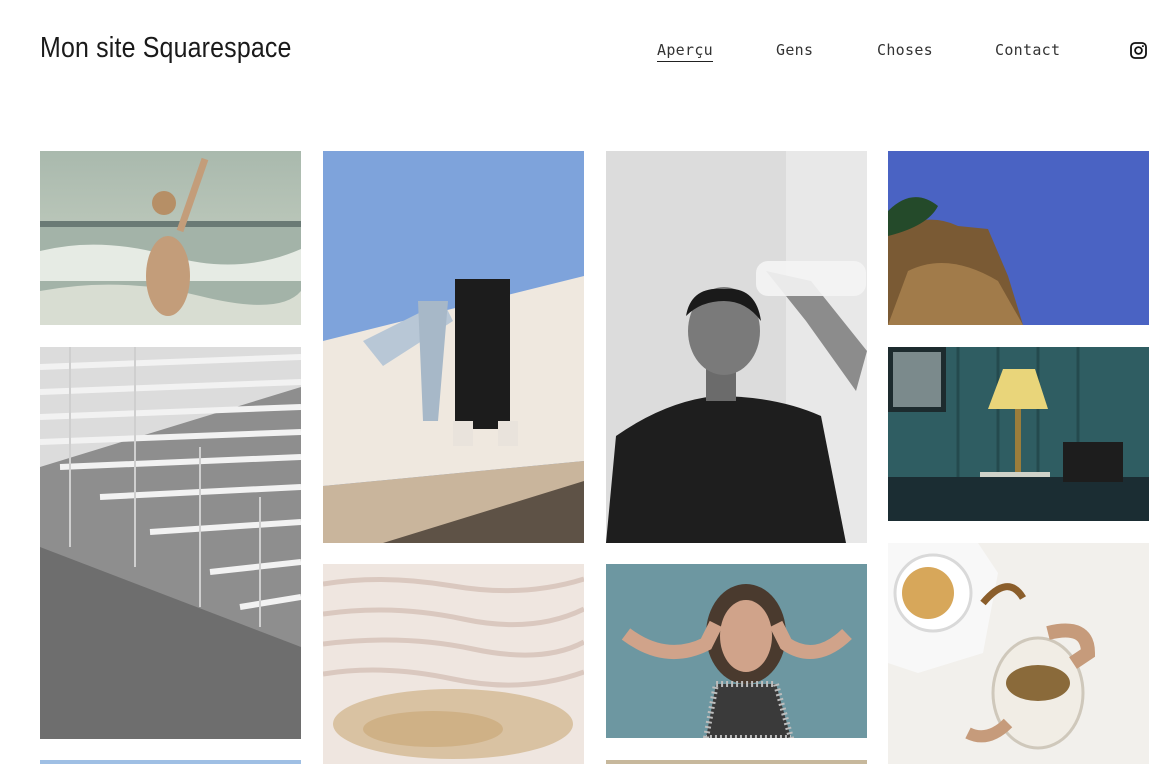  What do you see at coordinates (1018, 238) in the screenshot?
I see `cliff-sky-photo` at bounding box center [1018, 238].